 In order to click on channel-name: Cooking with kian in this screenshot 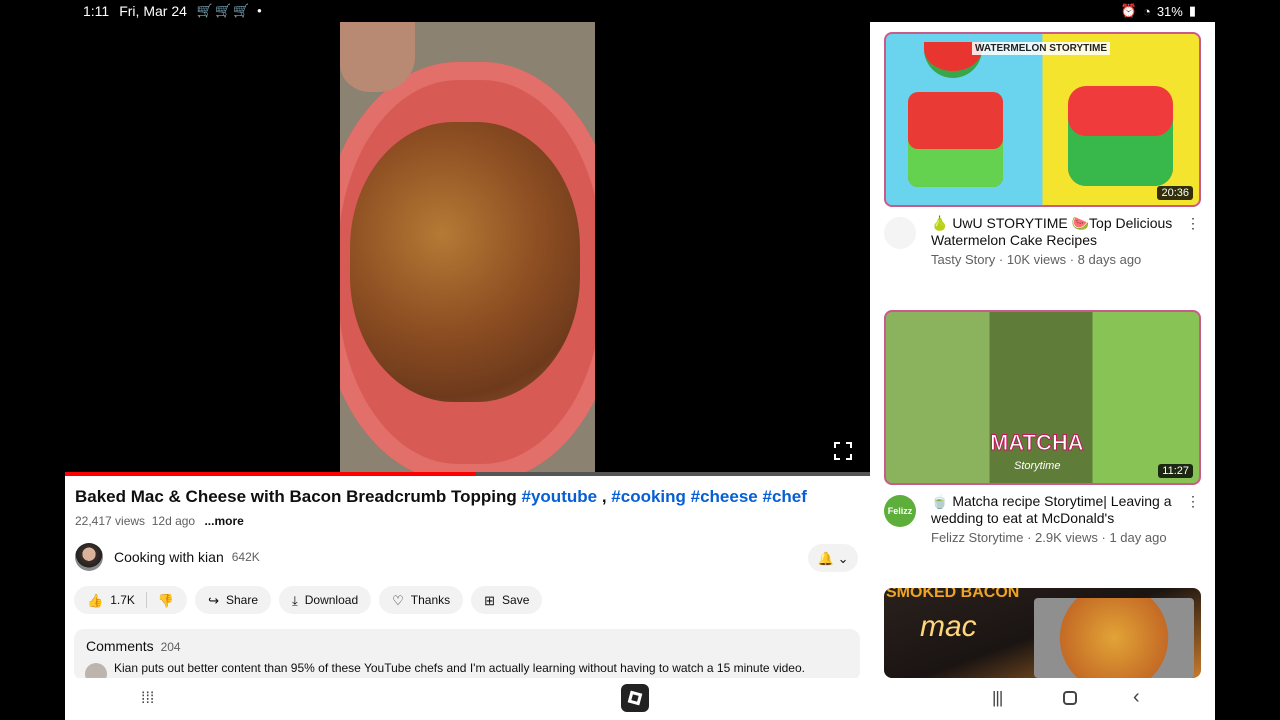, I will do `click(169, 557)`.